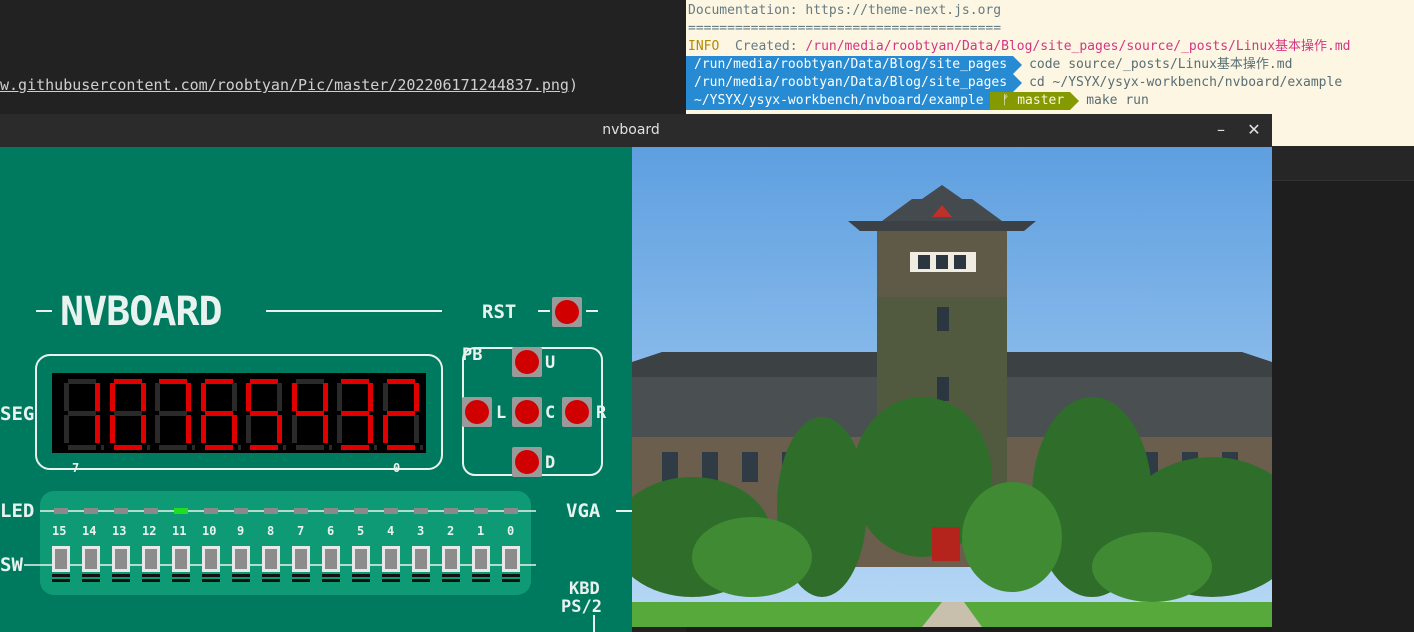 The width and height of the screenshot is (1414, 632). I want to click on btn-right, so click(577, 412).